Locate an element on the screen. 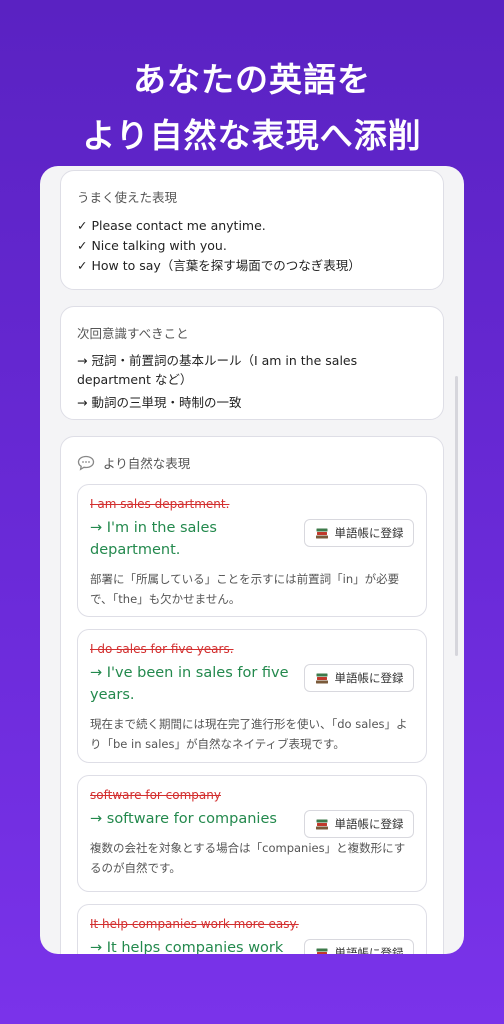  natural-expressions-header: より自然な表現 is located at coordinates (252, 462).